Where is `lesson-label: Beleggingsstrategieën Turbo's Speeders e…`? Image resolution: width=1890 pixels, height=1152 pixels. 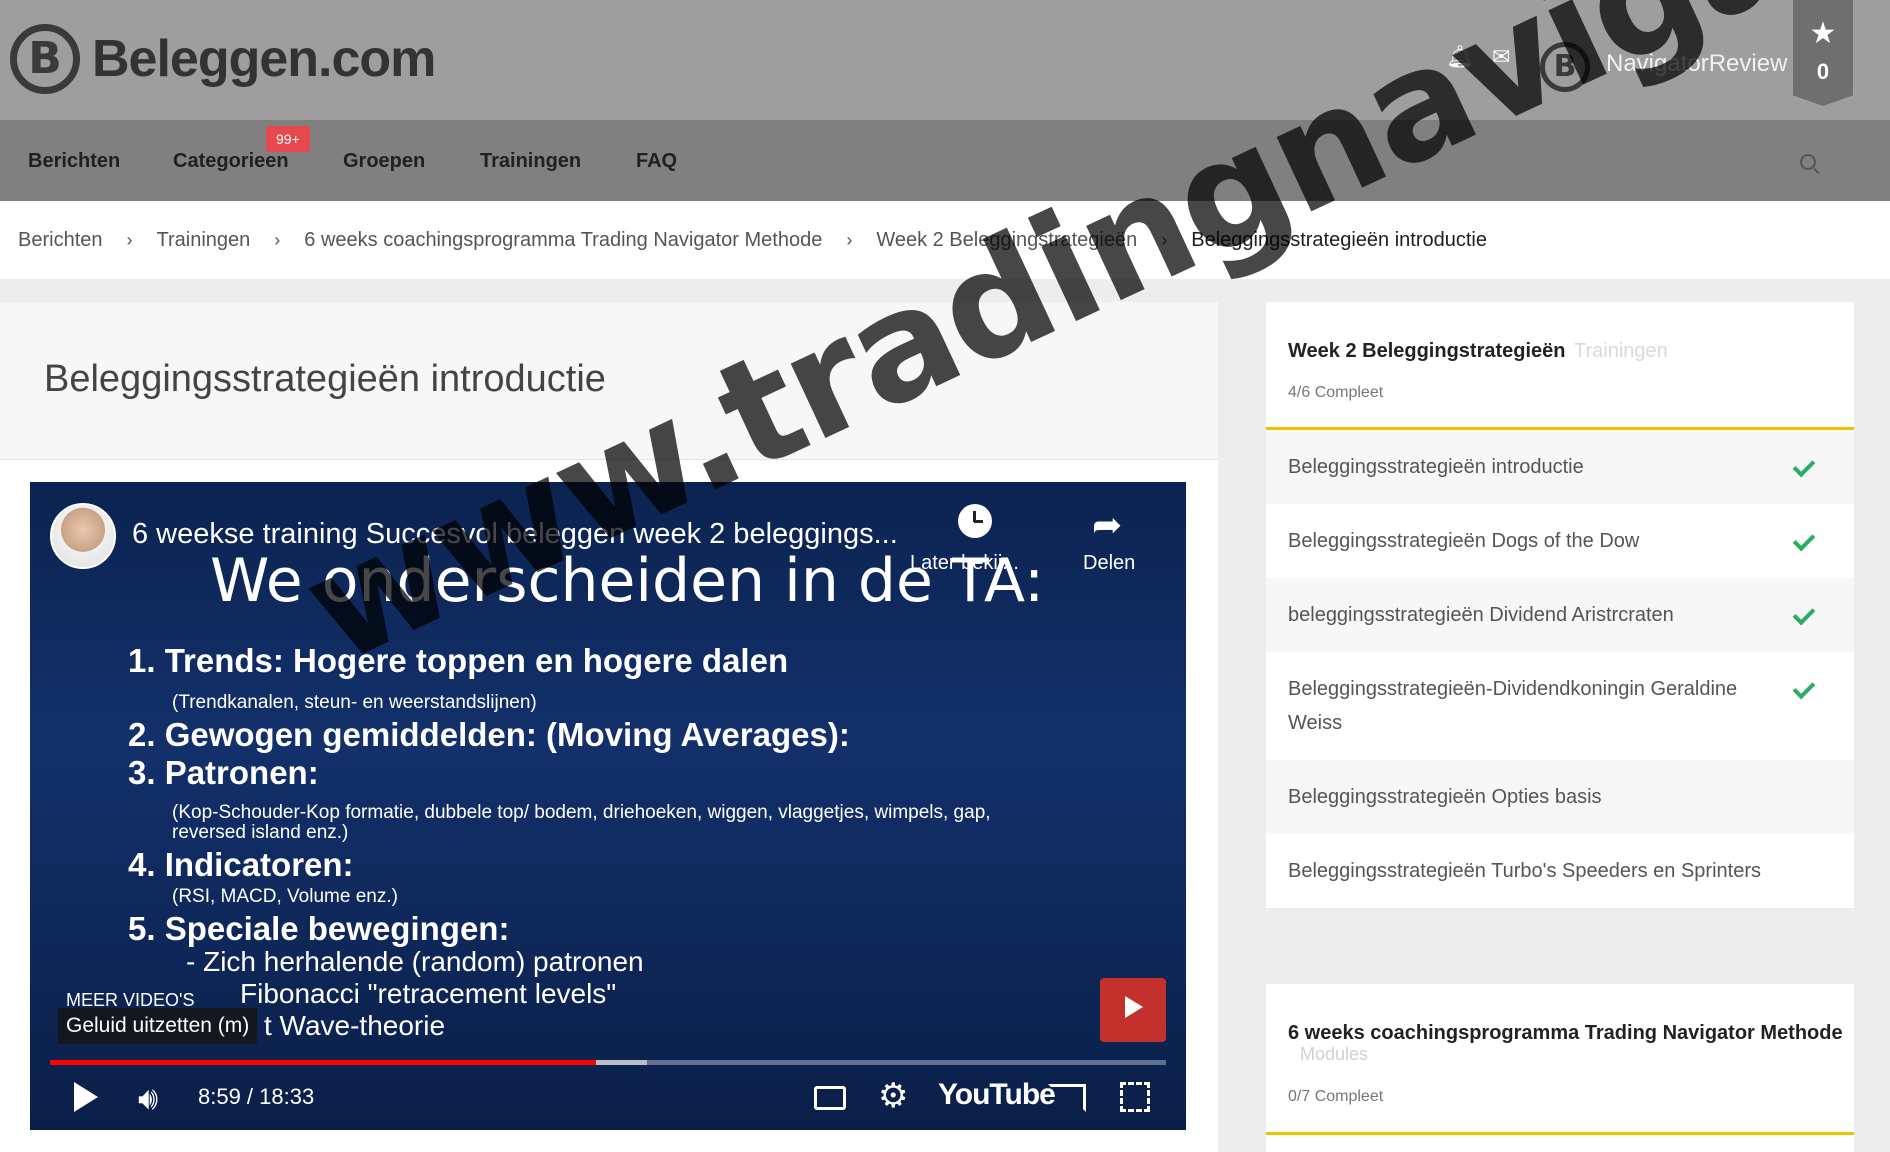
lesson-label: Beleggingsstrategieën Turbo's Speeders e… is located at coordinates (1524, 871).